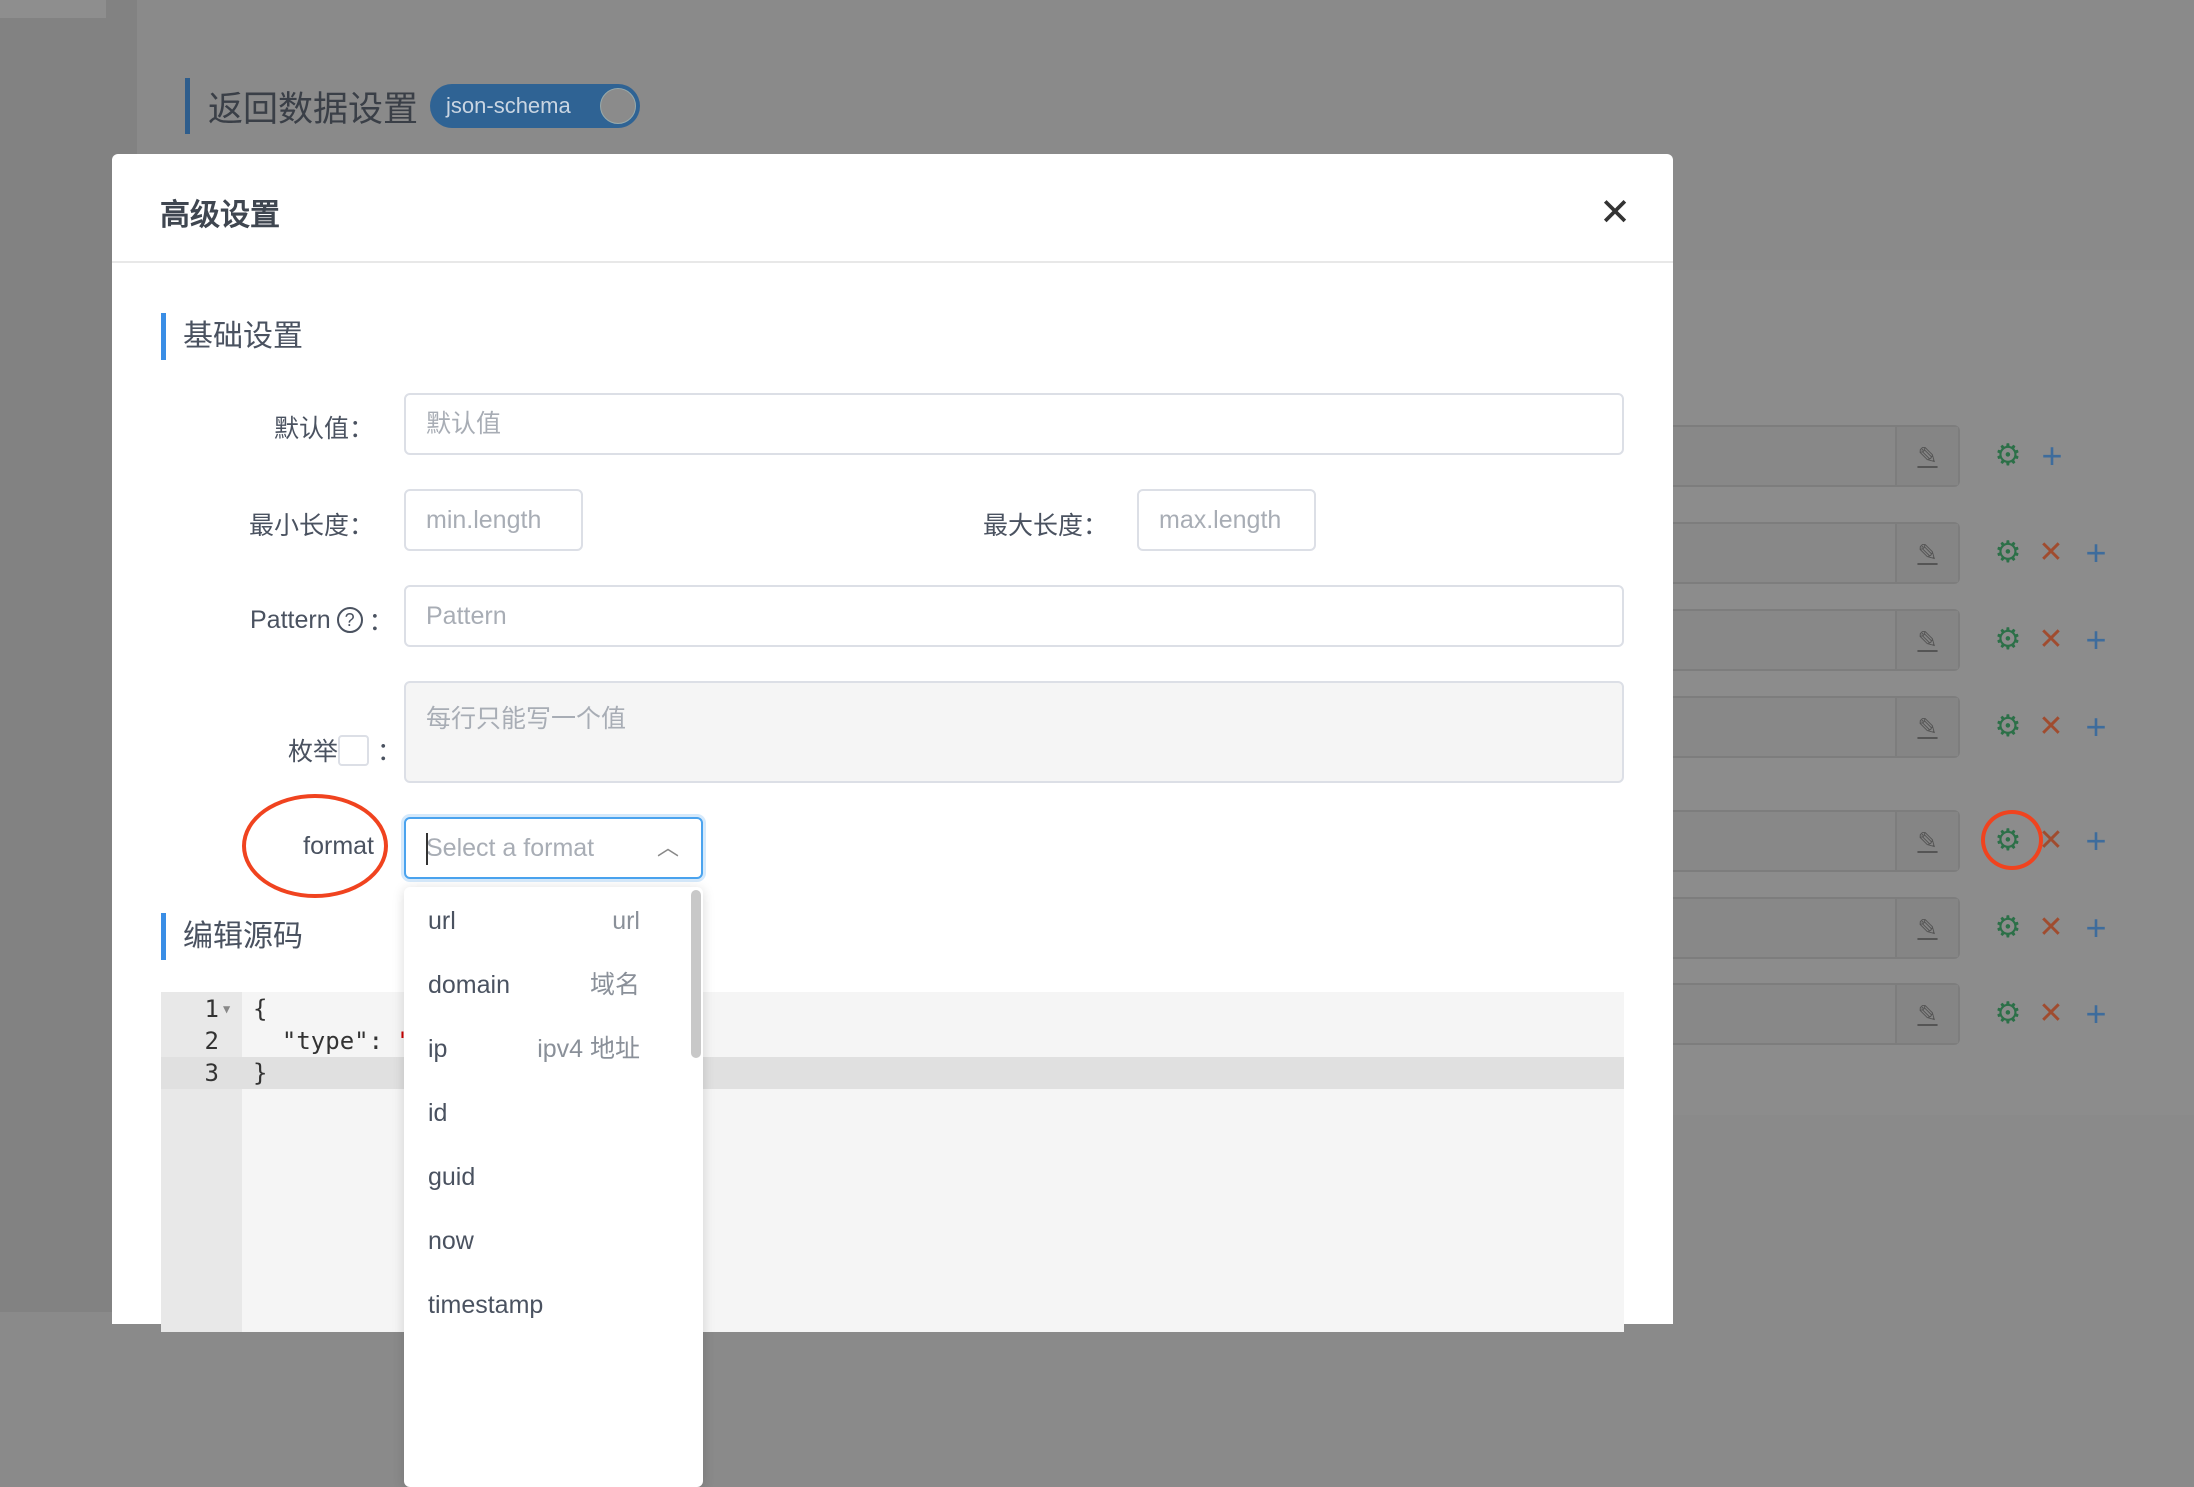 Image resolution: width=2194 pixels, height=1487 pixels. What do you see at coordinates (1615, 212) in the screenshot?
I see `close-icon: ✕` at bounding box center [1615, 212].